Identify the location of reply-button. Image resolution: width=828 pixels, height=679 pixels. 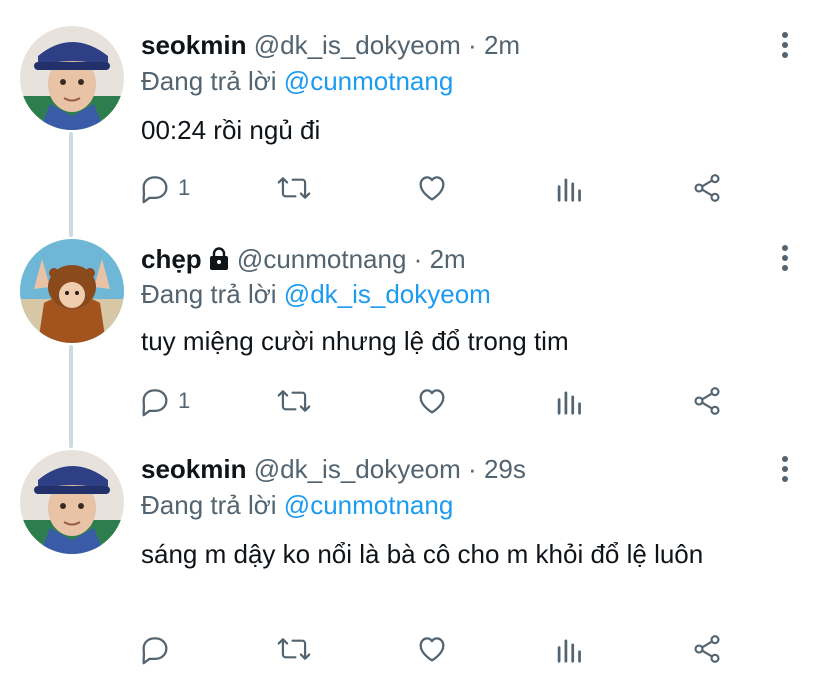
(158, 649).